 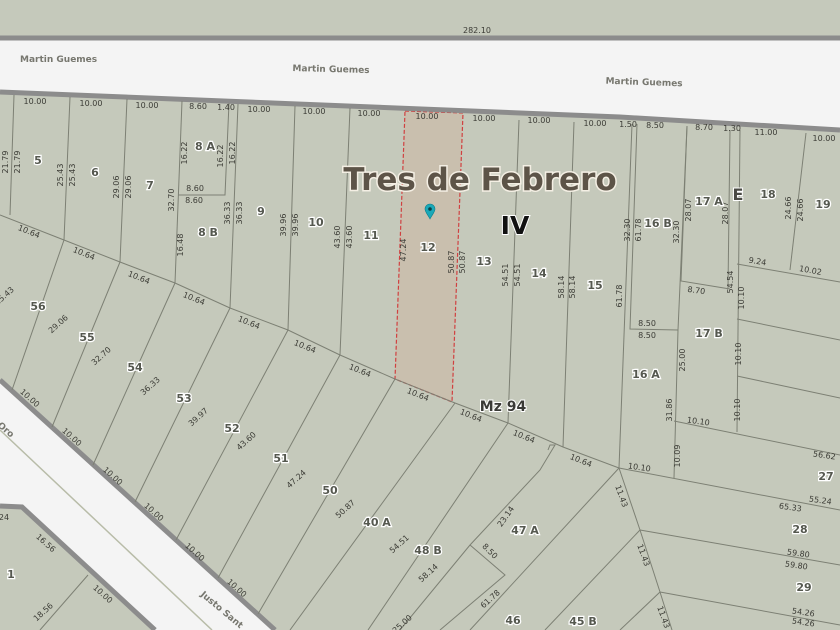 I want to click on lot-number-label: 16 A, so click(x=646, y=375).